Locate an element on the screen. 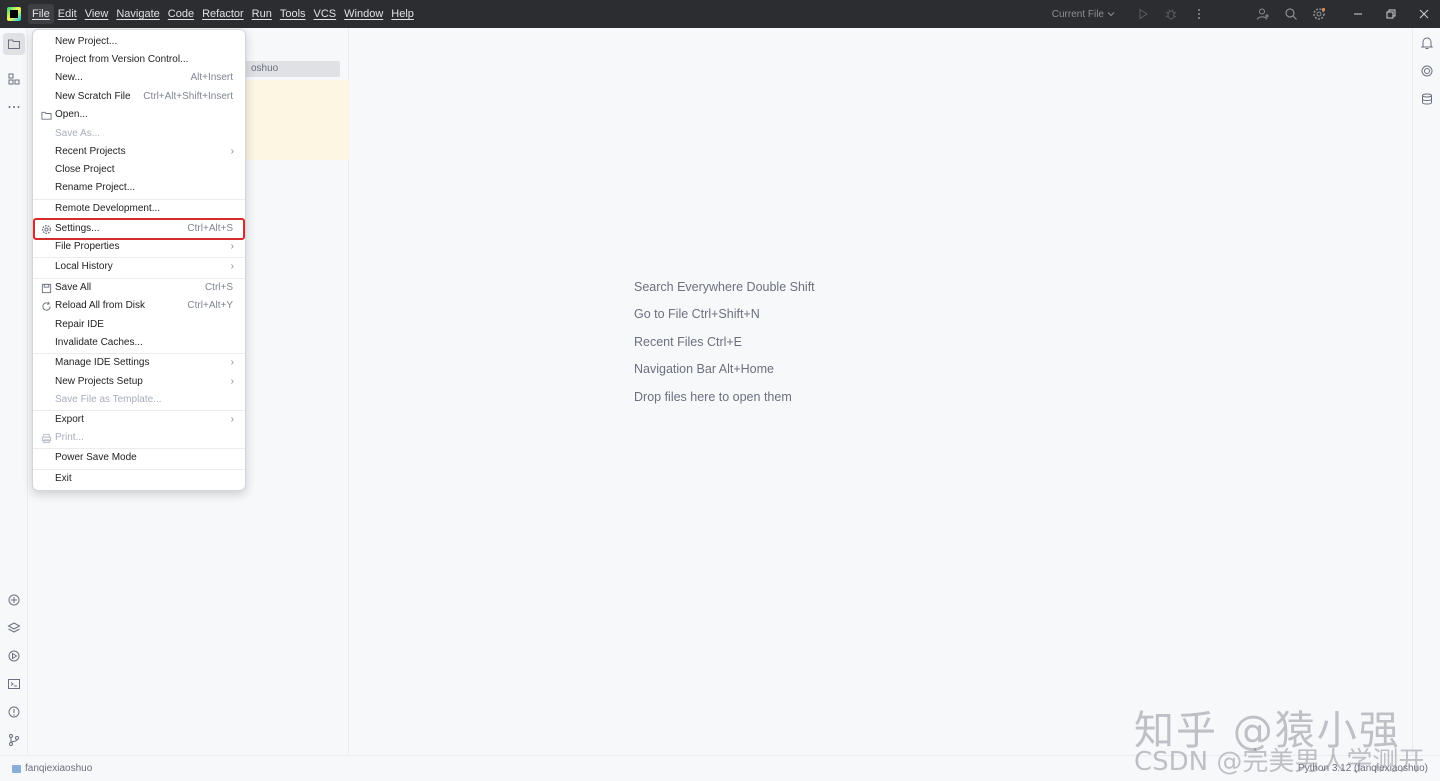 This screenshot has height=781, width=1440. structure-tool-button is located at coordinates (14, 79).